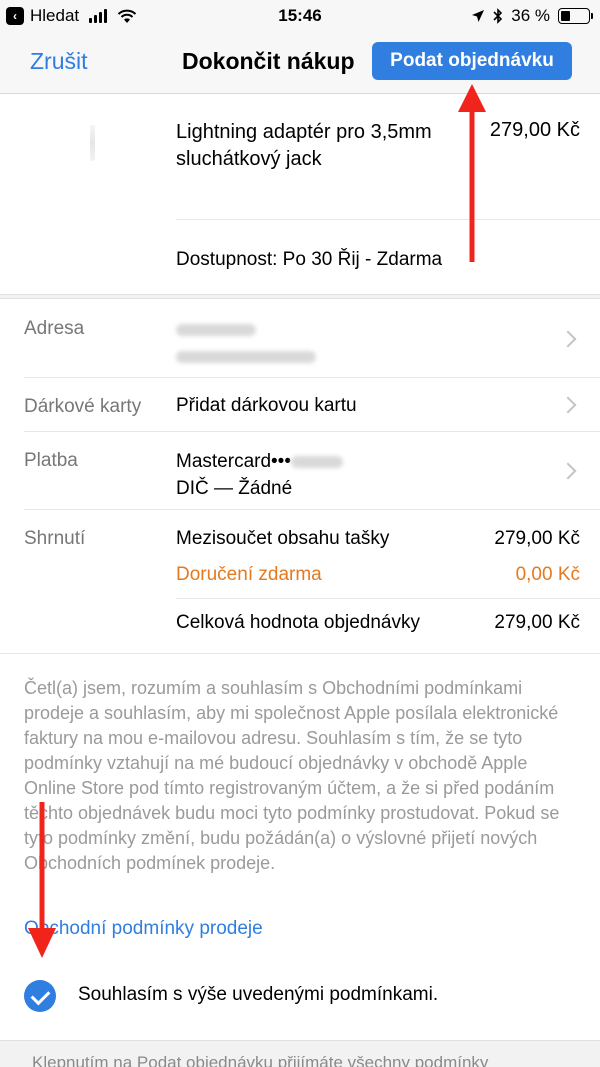 The height and width of the screenshot is (1067, 600). I want to click on battery-percent: 36 %, so click(530, 15).